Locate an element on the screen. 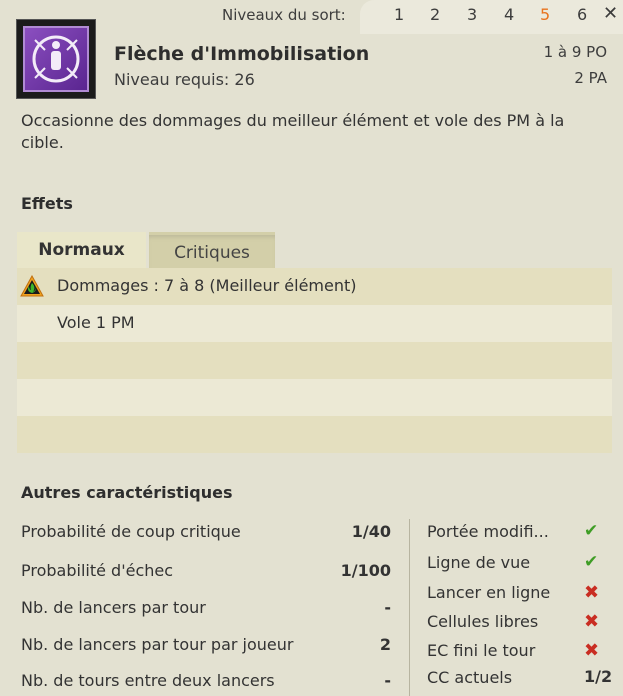  property-label: EC fini le tour is located at coordinates (481, 650).